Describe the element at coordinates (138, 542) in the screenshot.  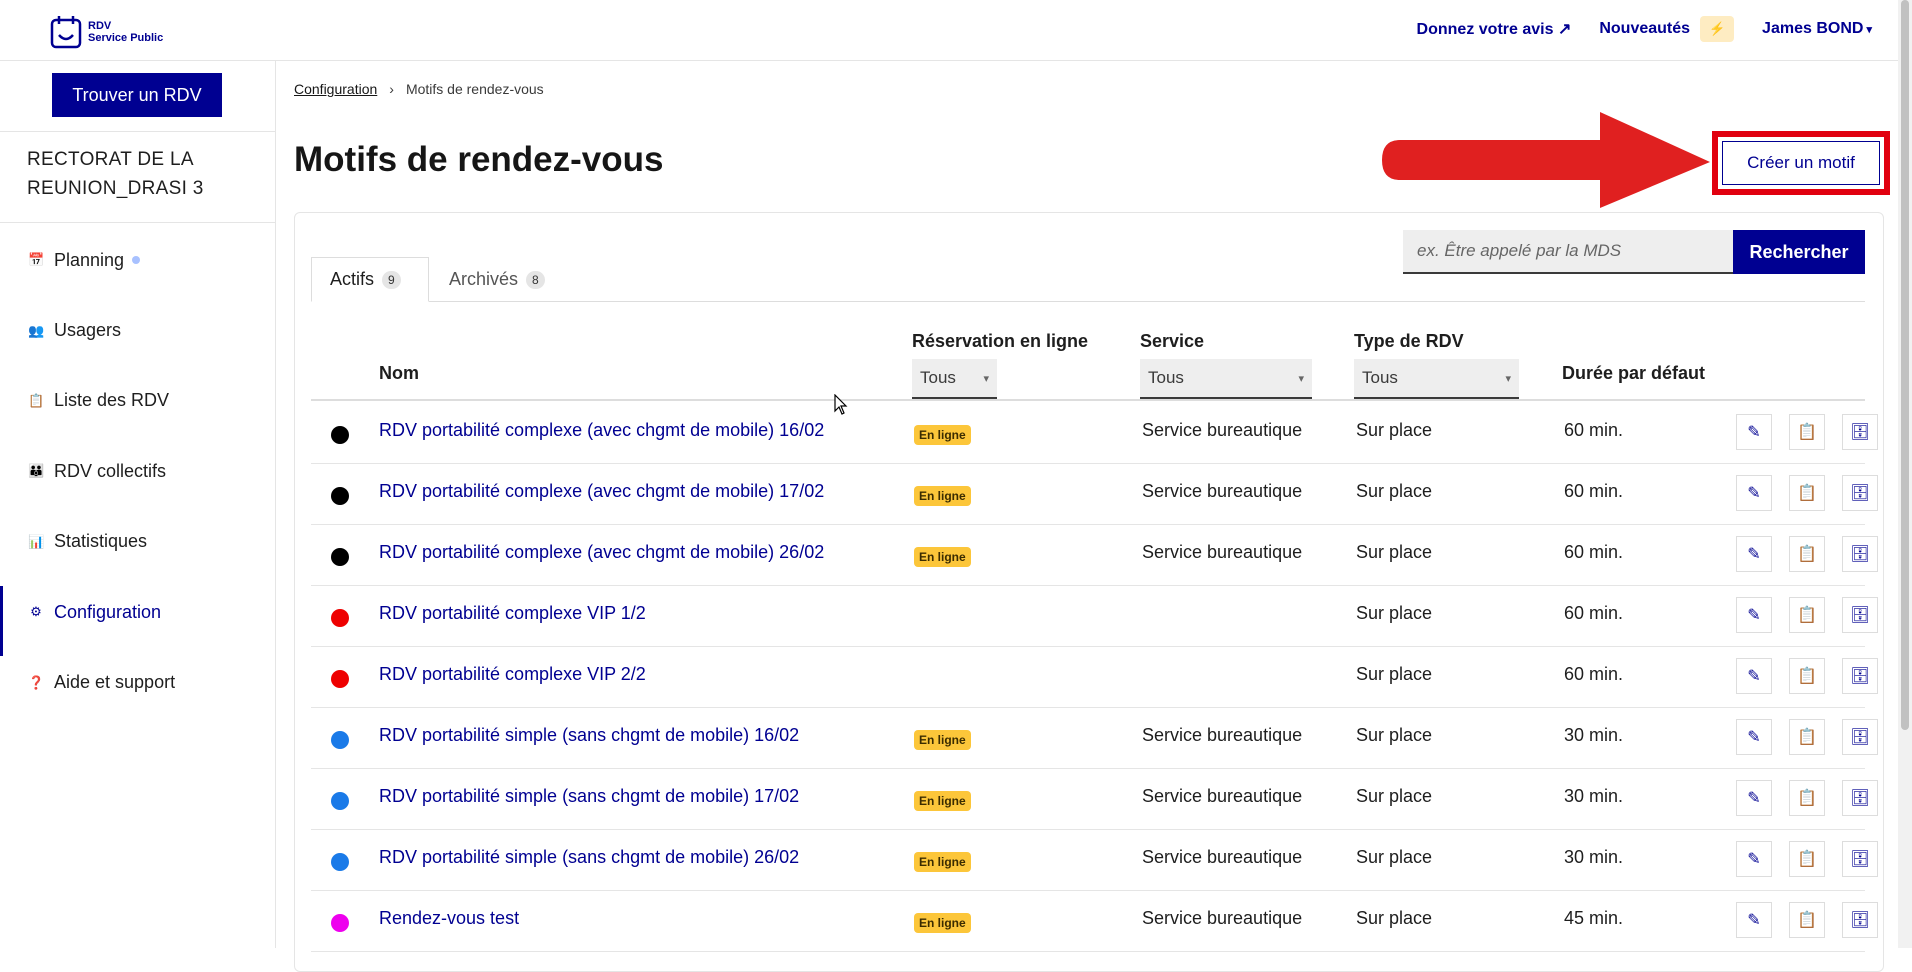
I see `sidebar-item-statistiques: 📊 Statistiques` at that location.